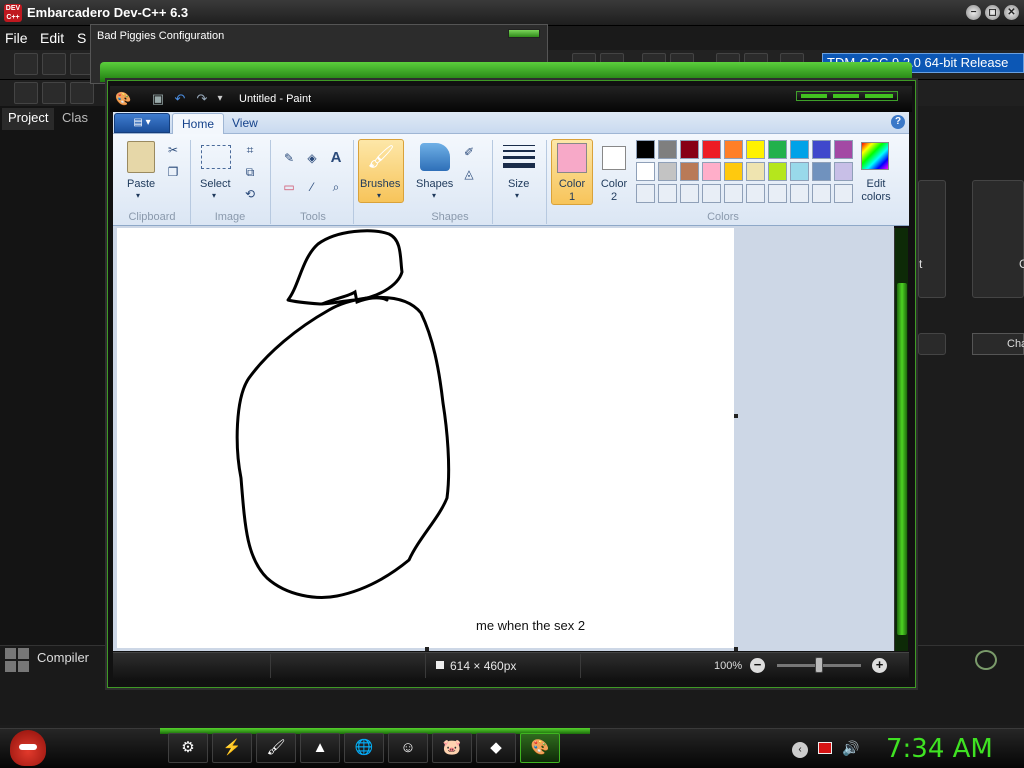 This screenshot has width=1024, height=768. What do you see at coordinates (81, 38) in the screenshot?
I see `menu-search: S` at bounding box center [81, 38].